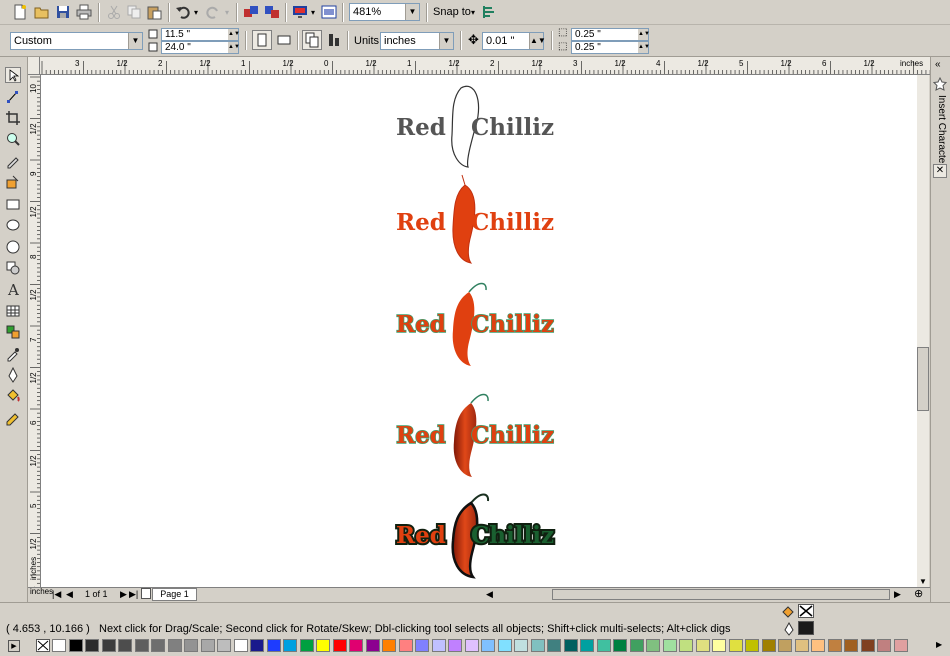 Image resolution: width=950 pixels, height=656 pixels. Describe the element at coordinates (312, 40) in the screenshot. I see `all-pages-button` at that location.